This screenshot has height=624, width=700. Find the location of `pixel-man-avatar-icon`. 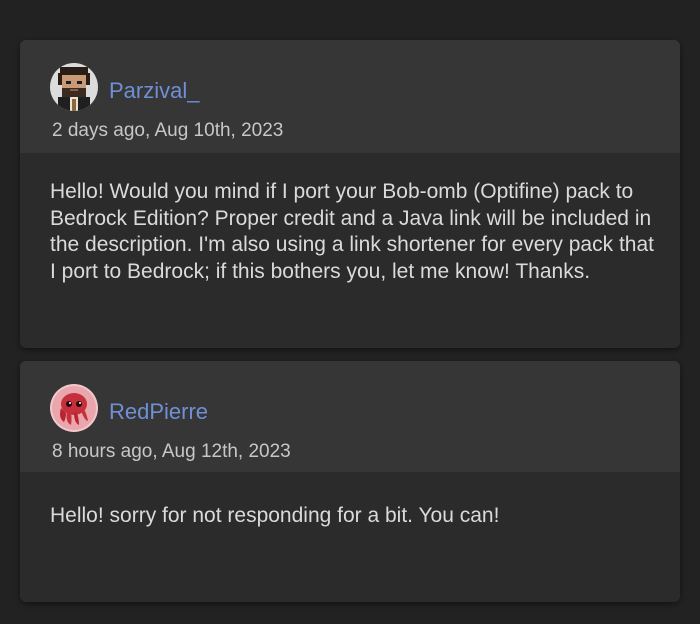

pixel-man-avatar-icon is located at coordinates (74, 87).